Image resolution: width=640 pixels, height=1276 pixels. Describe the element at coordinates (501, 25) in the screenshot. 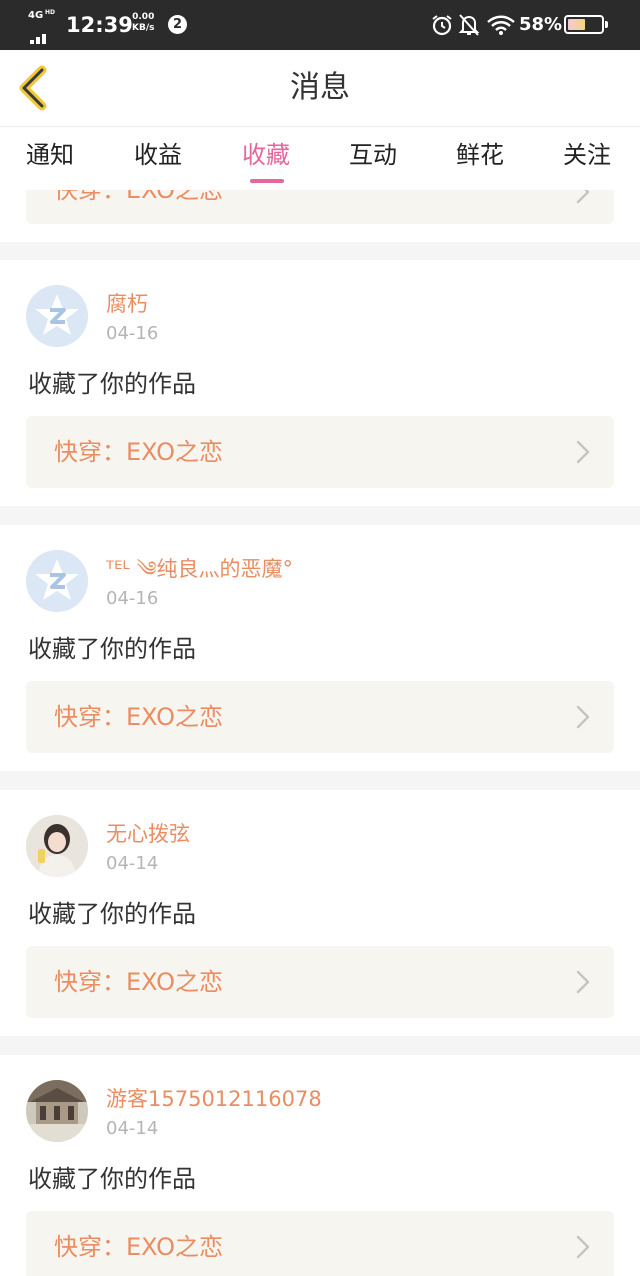

I see `wifi-icon` at that location.